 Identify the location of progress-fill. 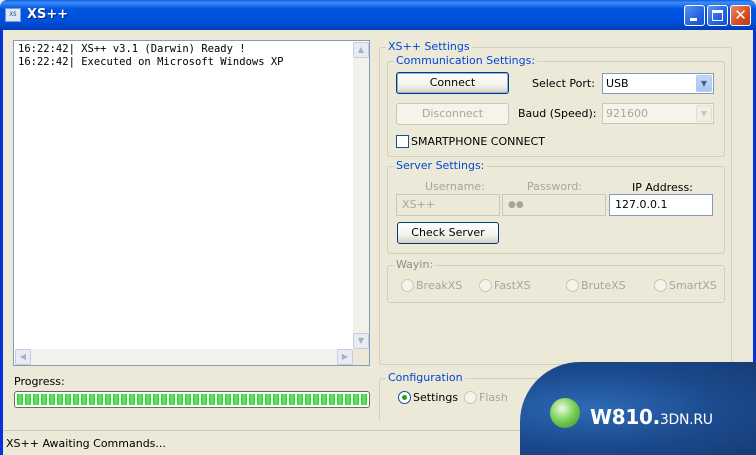
(192, 399).